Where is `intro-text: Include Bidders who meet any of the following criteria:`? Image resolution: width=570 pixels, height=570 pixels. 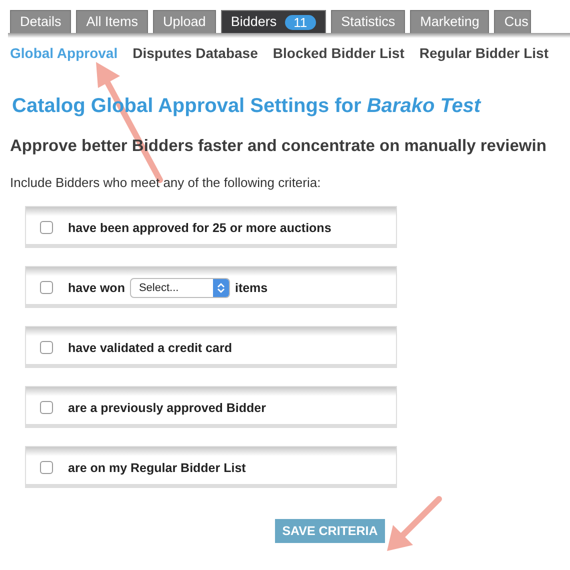 intro-text: Include Bidders who meet any of the following criteria: is located at coordinates (166, 182).